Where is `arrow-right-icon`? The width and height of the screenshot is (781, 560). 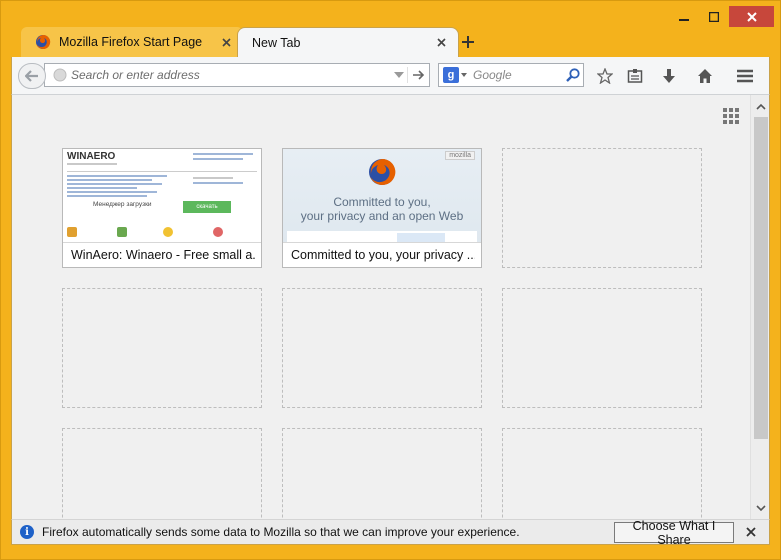 arrow-right-icon is located at coordinates (418, 75).